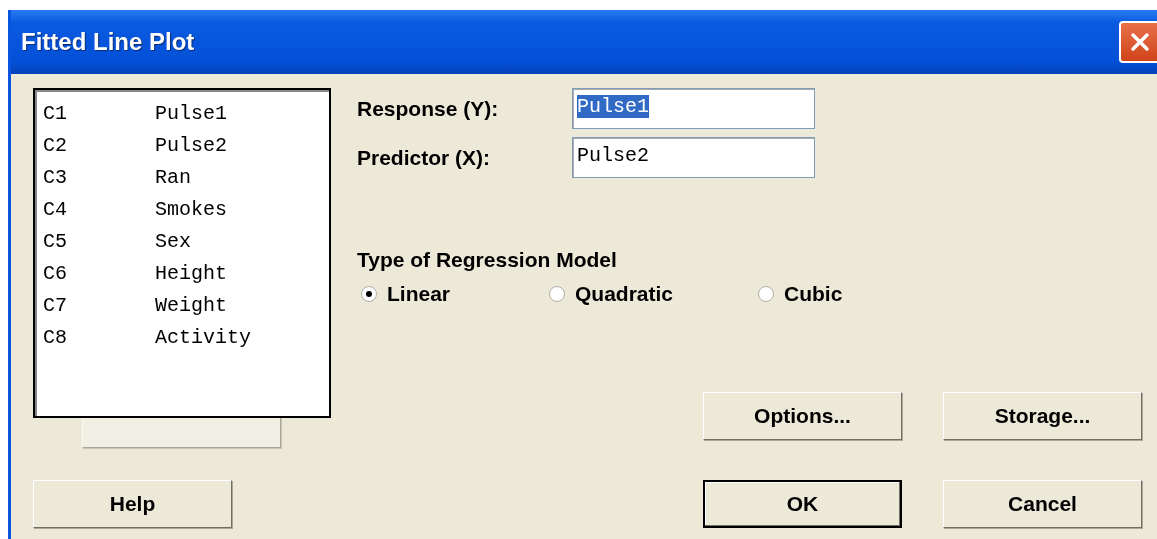  I want to click on input-field: Pulse1, so click(693, 108).